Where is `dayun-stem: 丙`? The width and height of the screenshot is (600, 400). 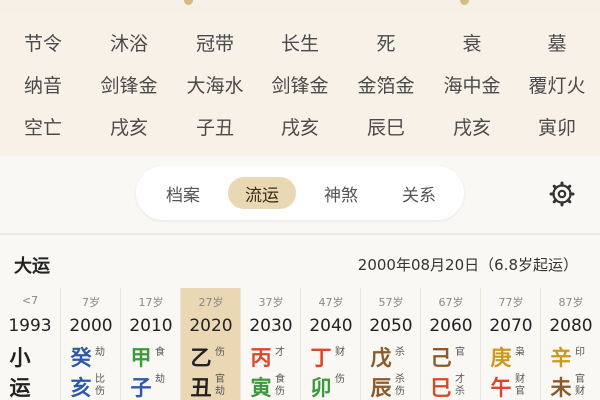
dayun-stem: 丙 is located at coordinates (261, 358).